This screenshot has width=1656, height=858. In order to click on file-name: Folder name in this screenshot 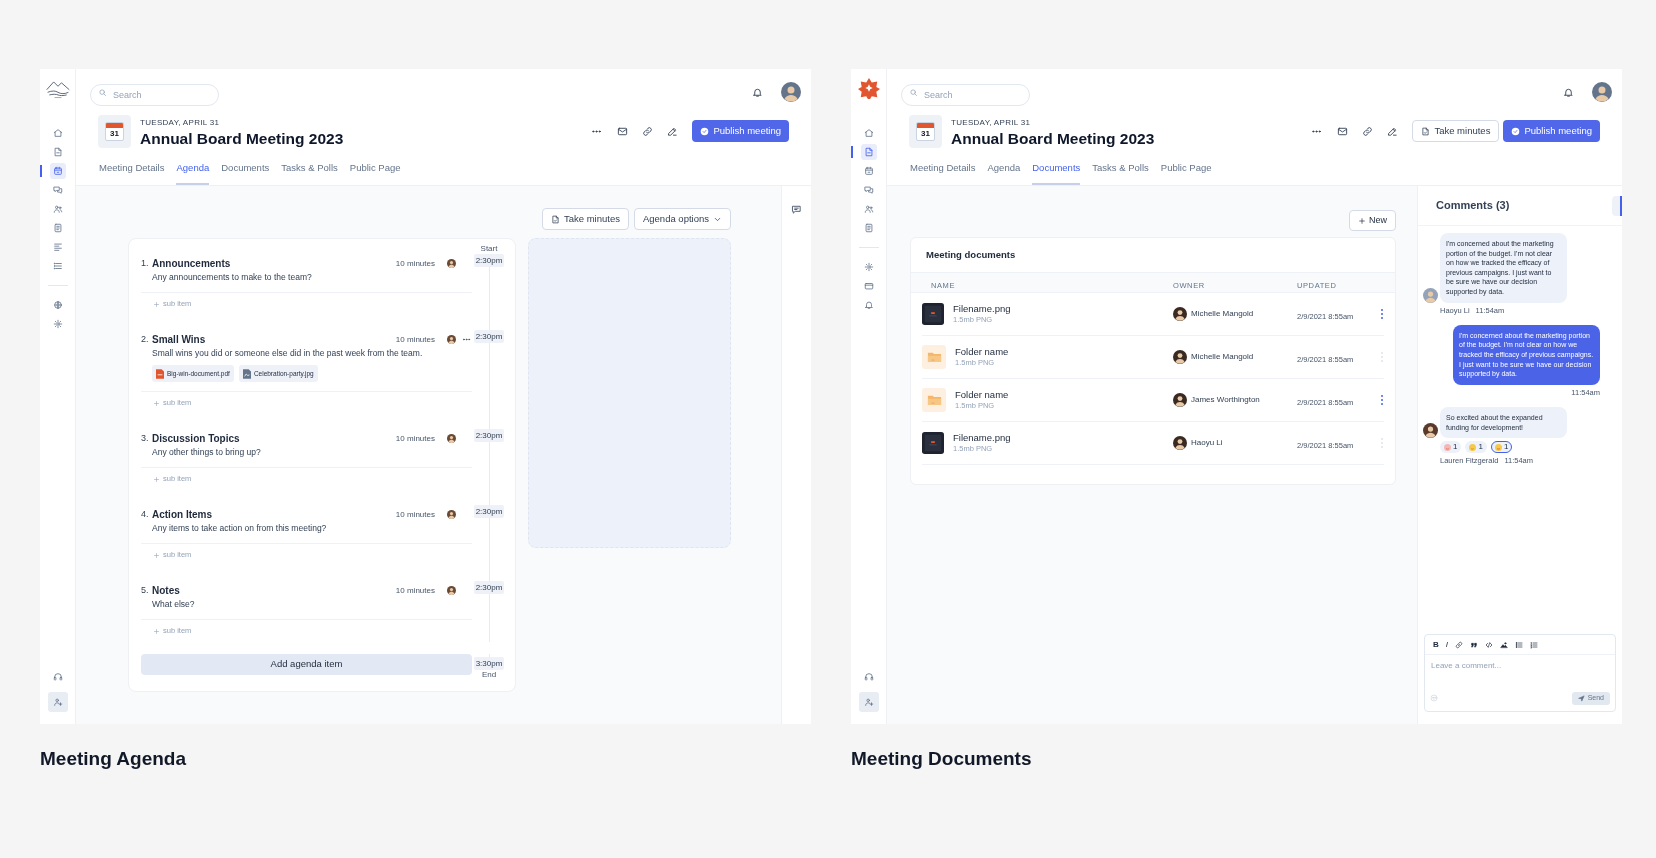, I will do `click(982, 352)`.